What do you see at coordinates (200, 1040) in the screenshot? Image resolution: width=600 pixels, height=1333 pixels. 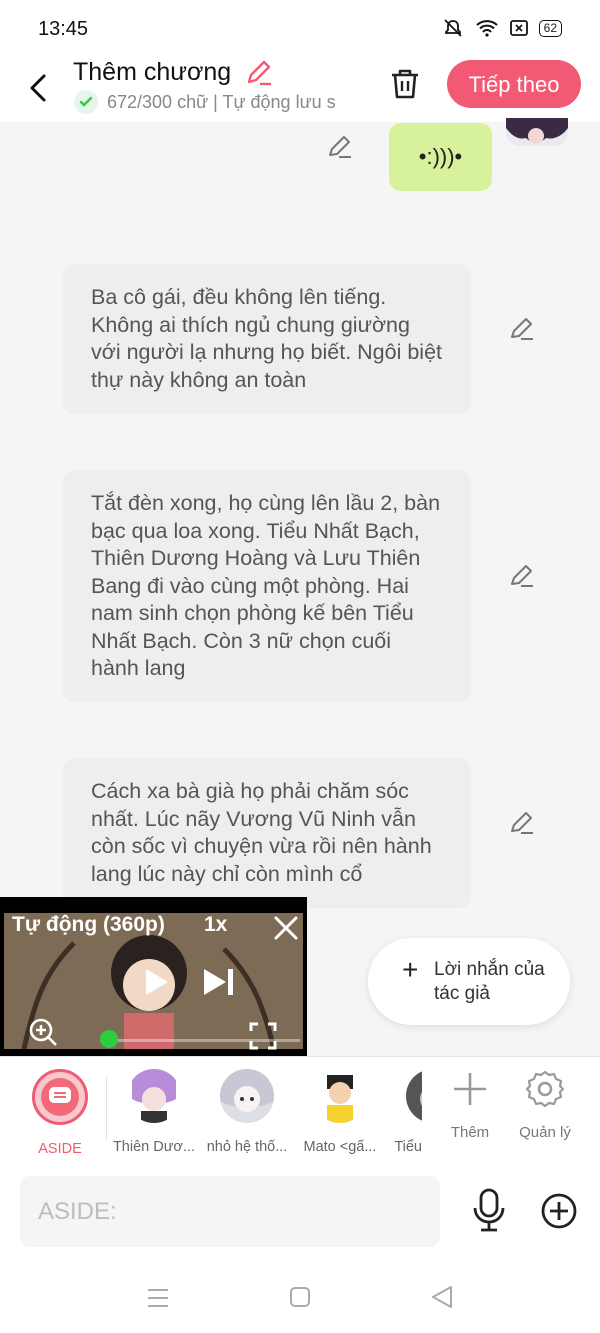 I see `video-progress-track` at bounding box center [200, 1040].